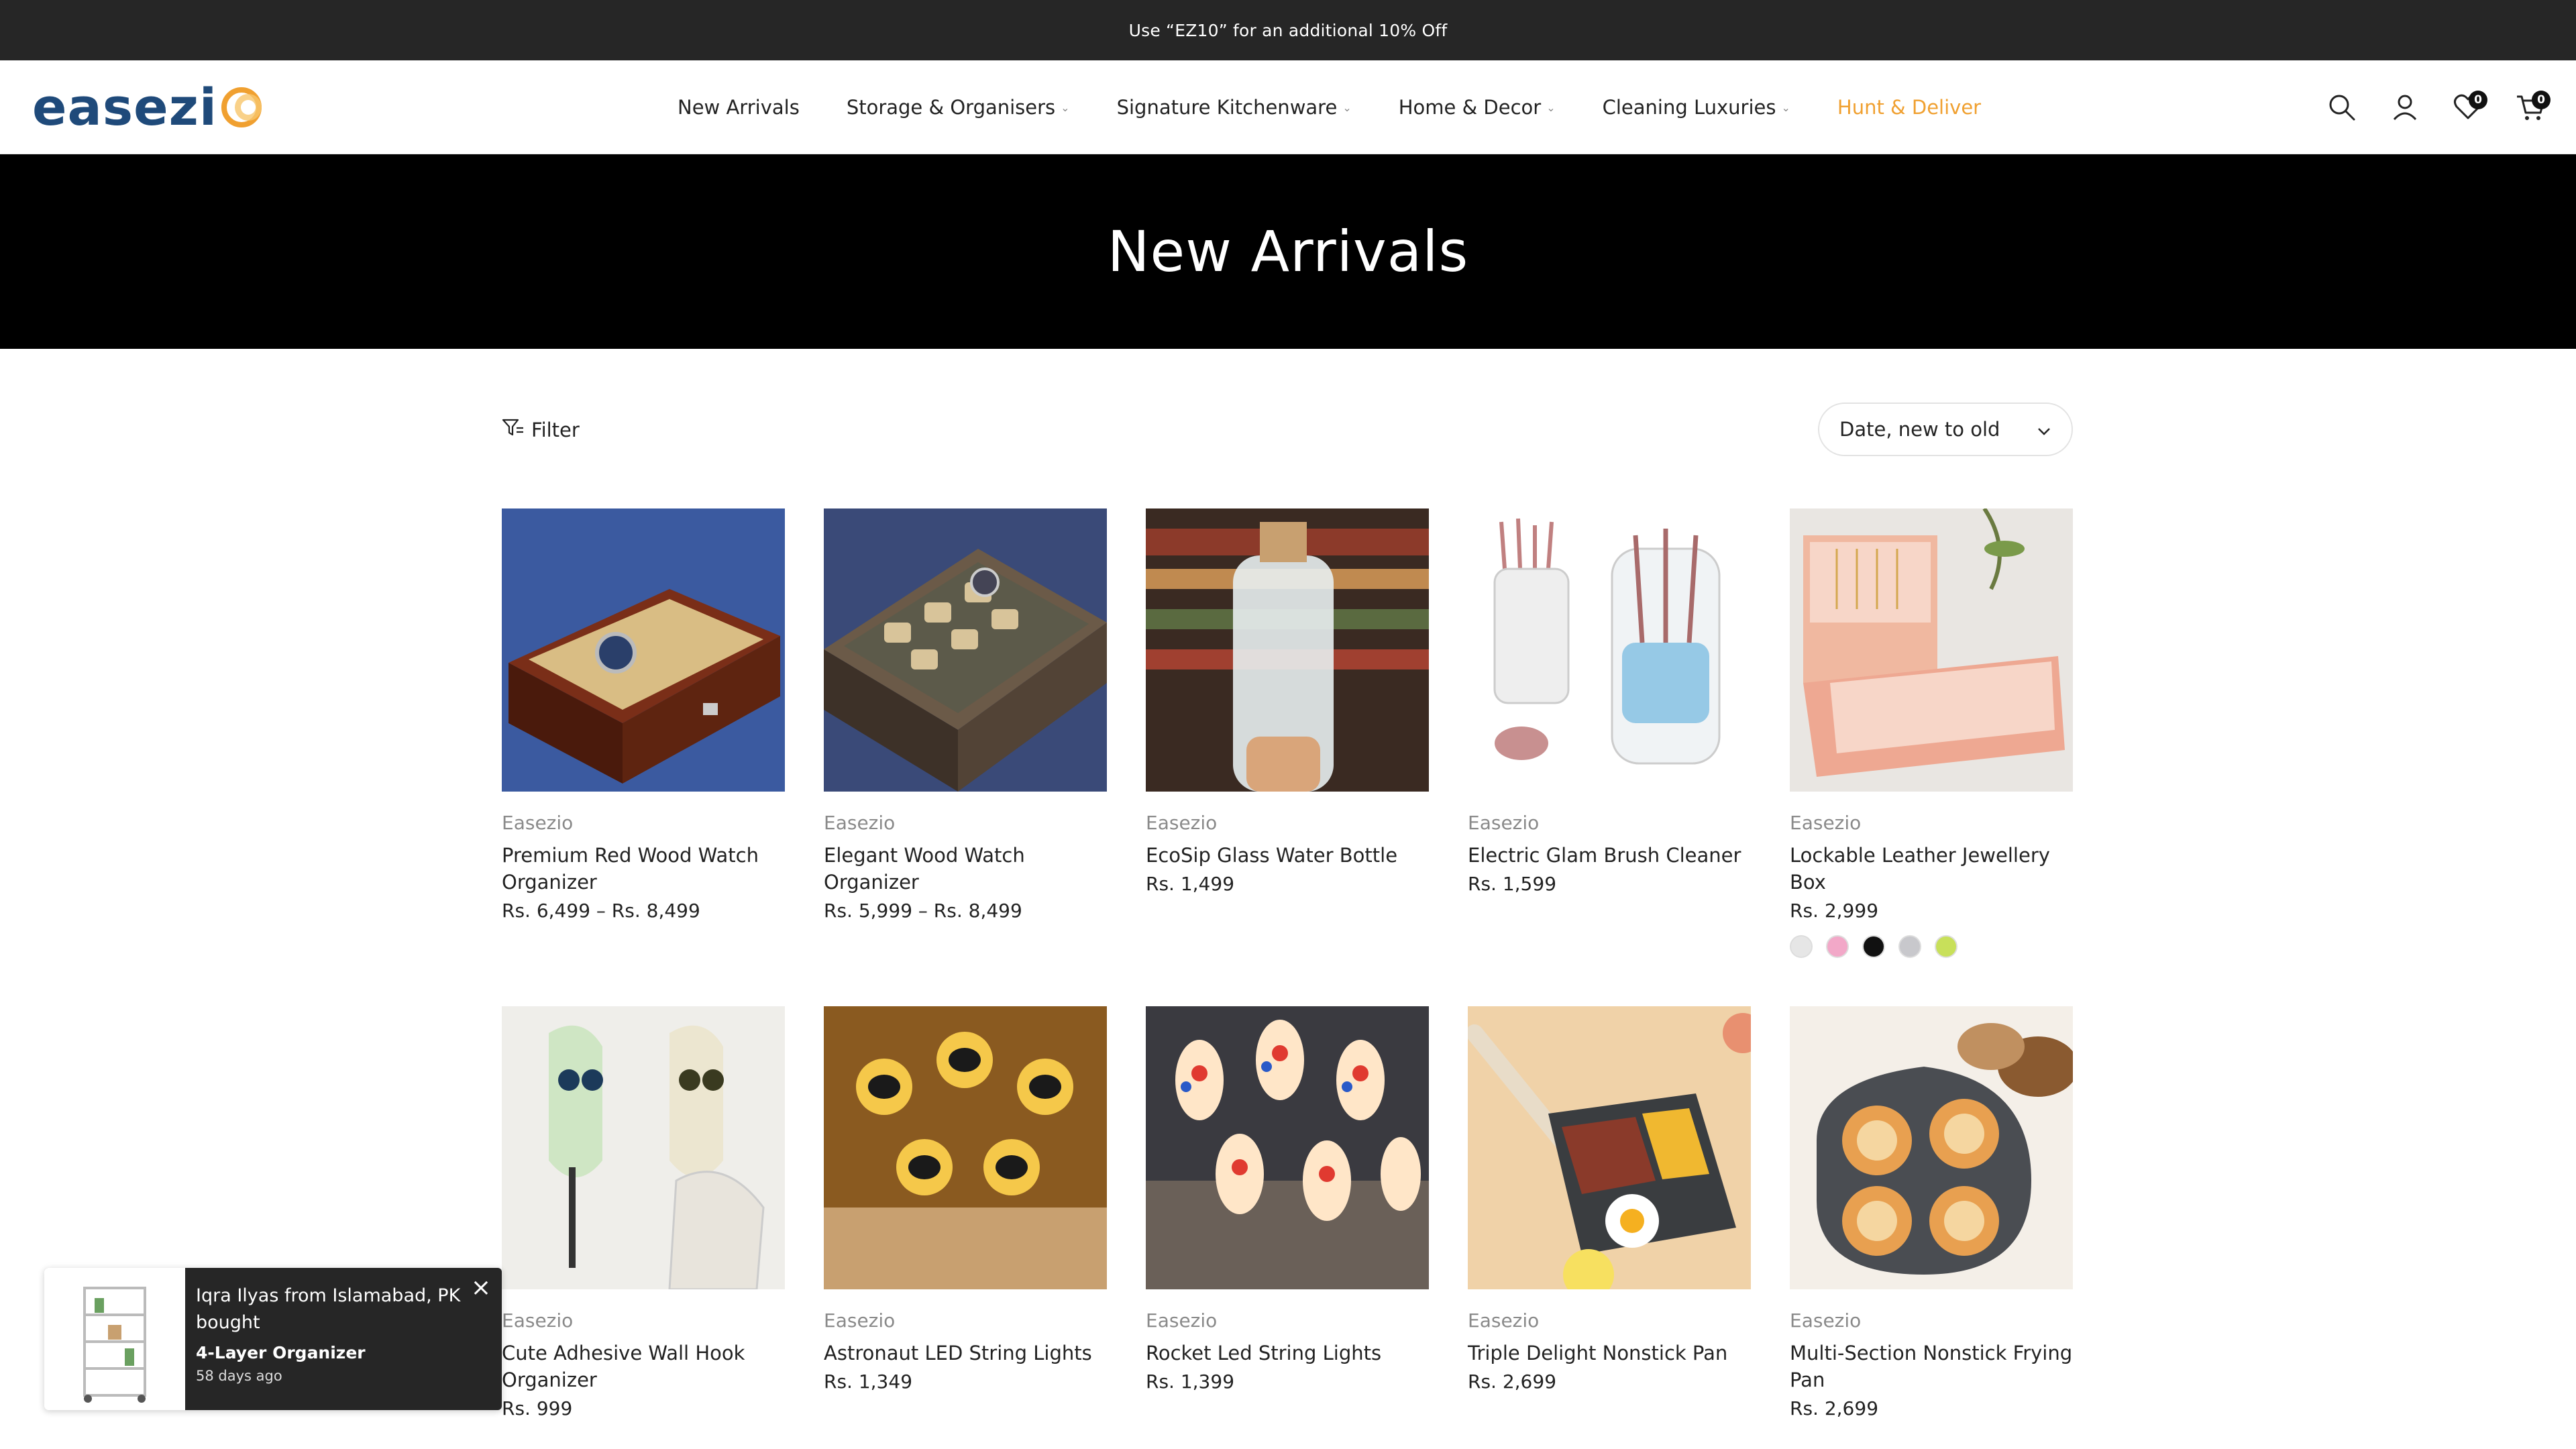 This screenshot has height=1449, width=2576. Describe the element at coordinates (1931, 869) in the screenshot. I see `product-title: Lockable Leather Jewellery Box` at that location.